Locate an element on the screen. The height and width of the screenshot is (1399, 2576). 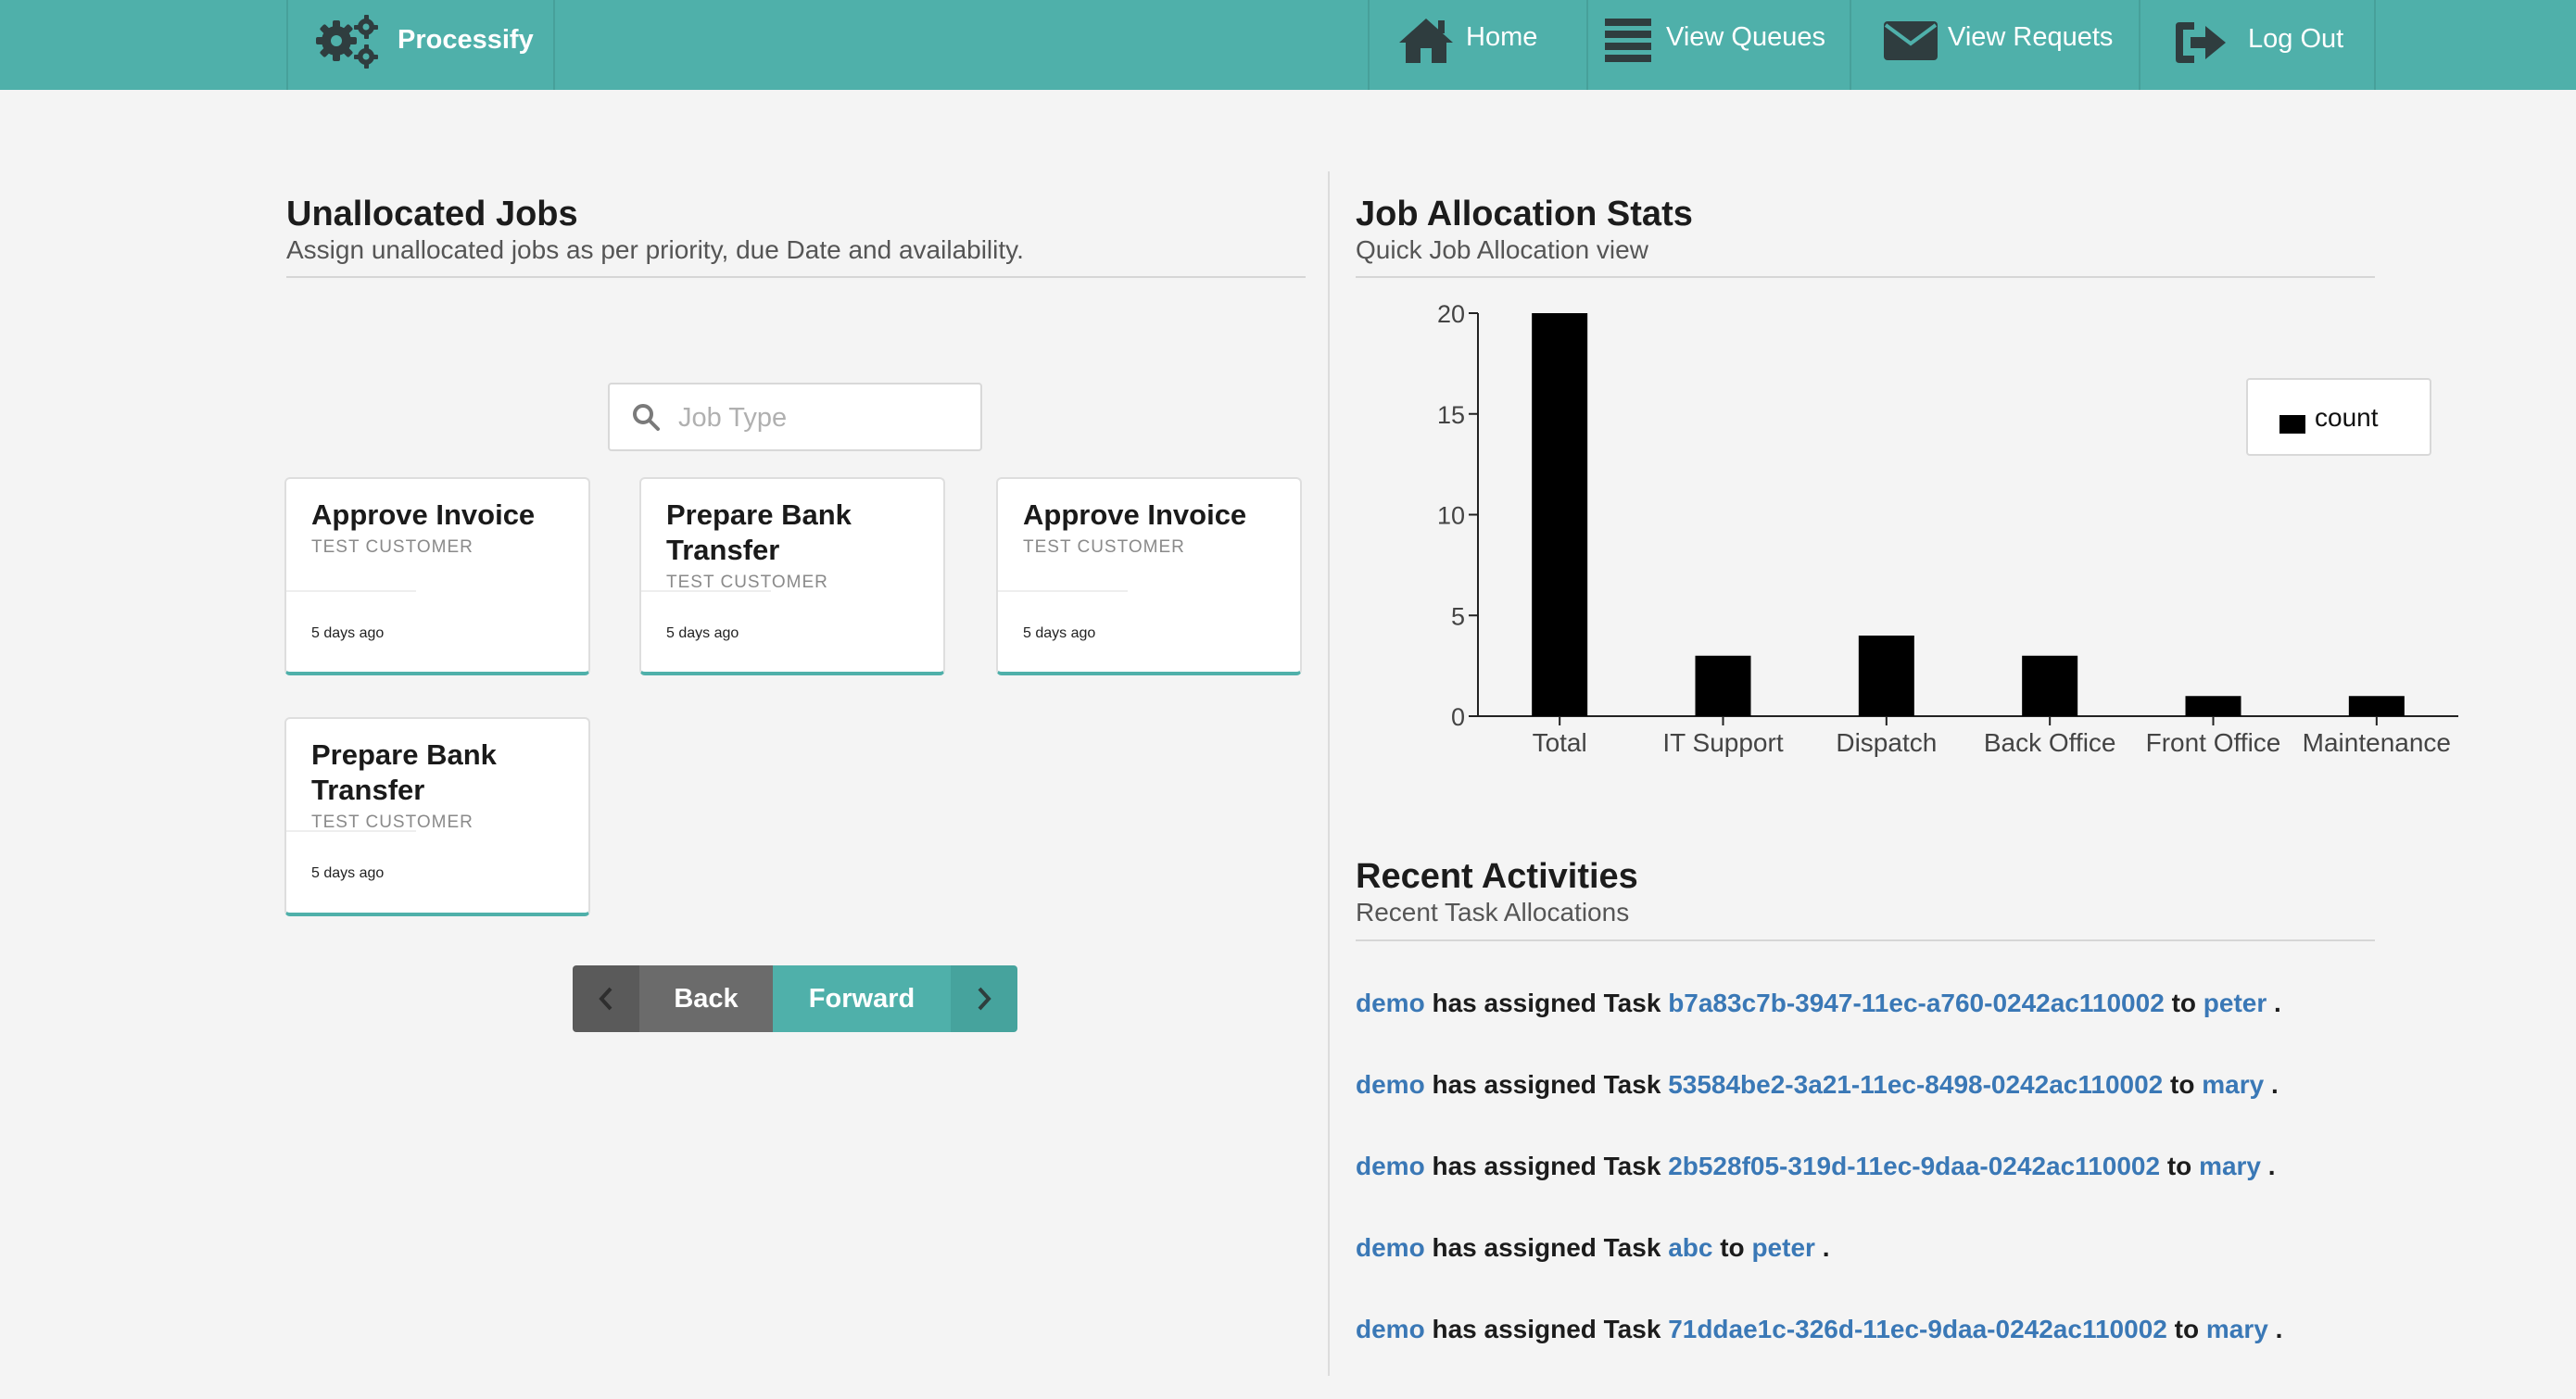
chevron-right-icon is located at coordinates (984, 999).